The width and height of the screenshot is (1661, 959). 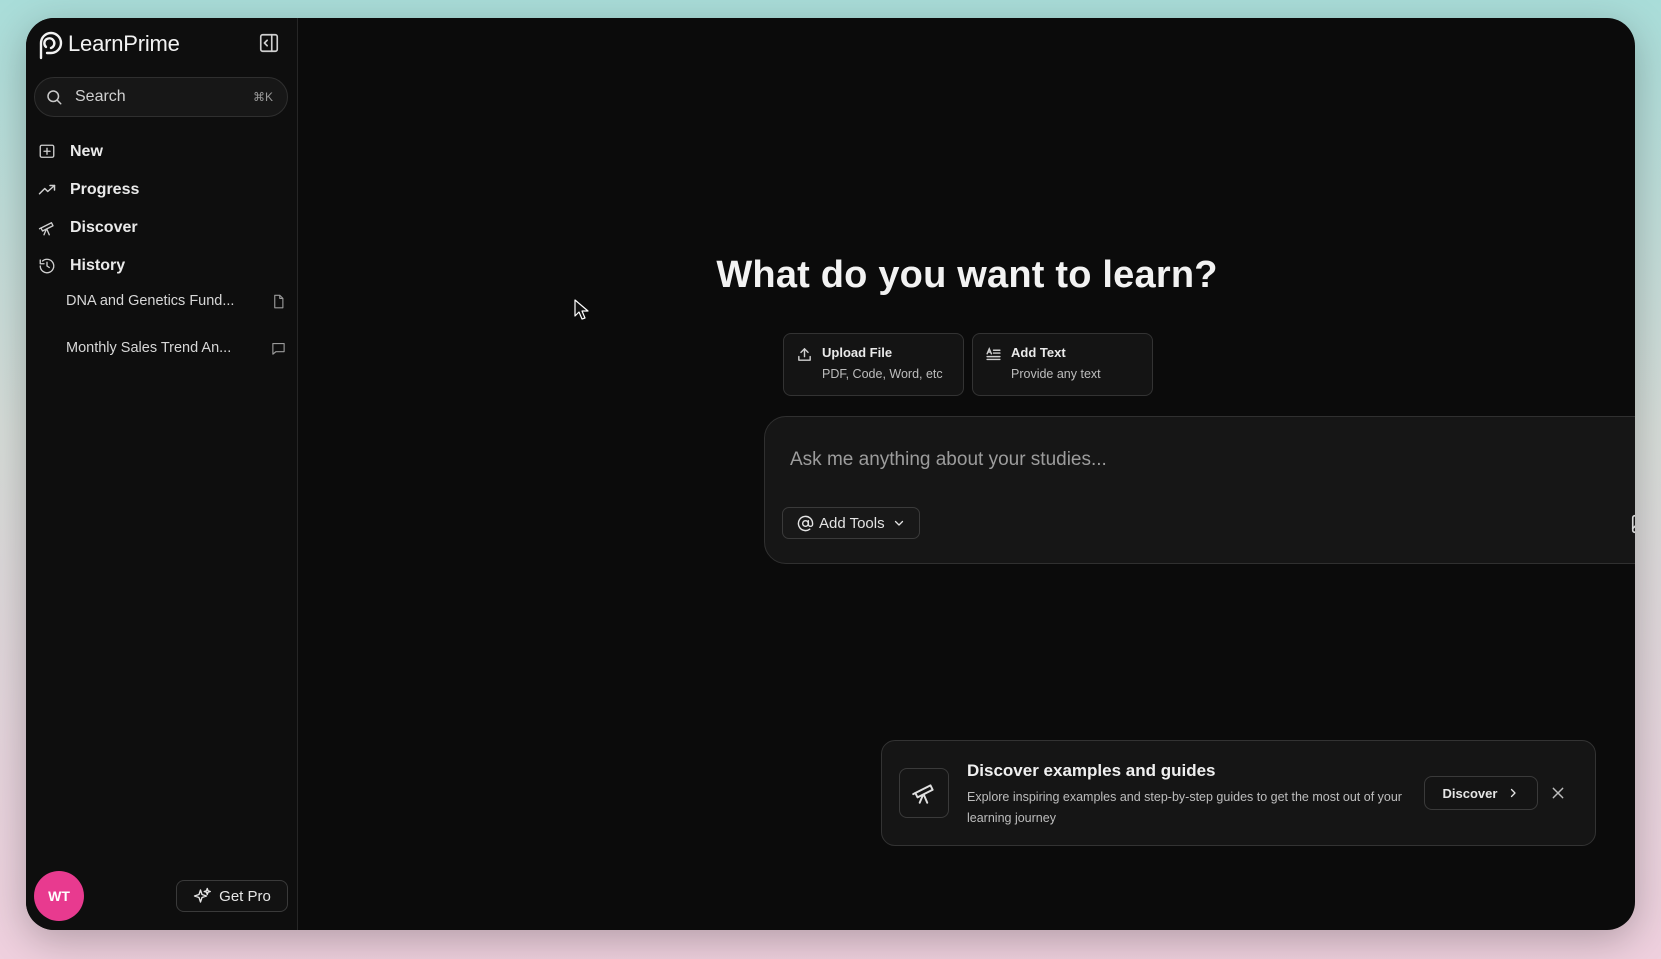 What do you see at coordinates (245, 896) in the screenshot?
I see `get-pro-label: Get Pro` at bounding box center [245, 896].